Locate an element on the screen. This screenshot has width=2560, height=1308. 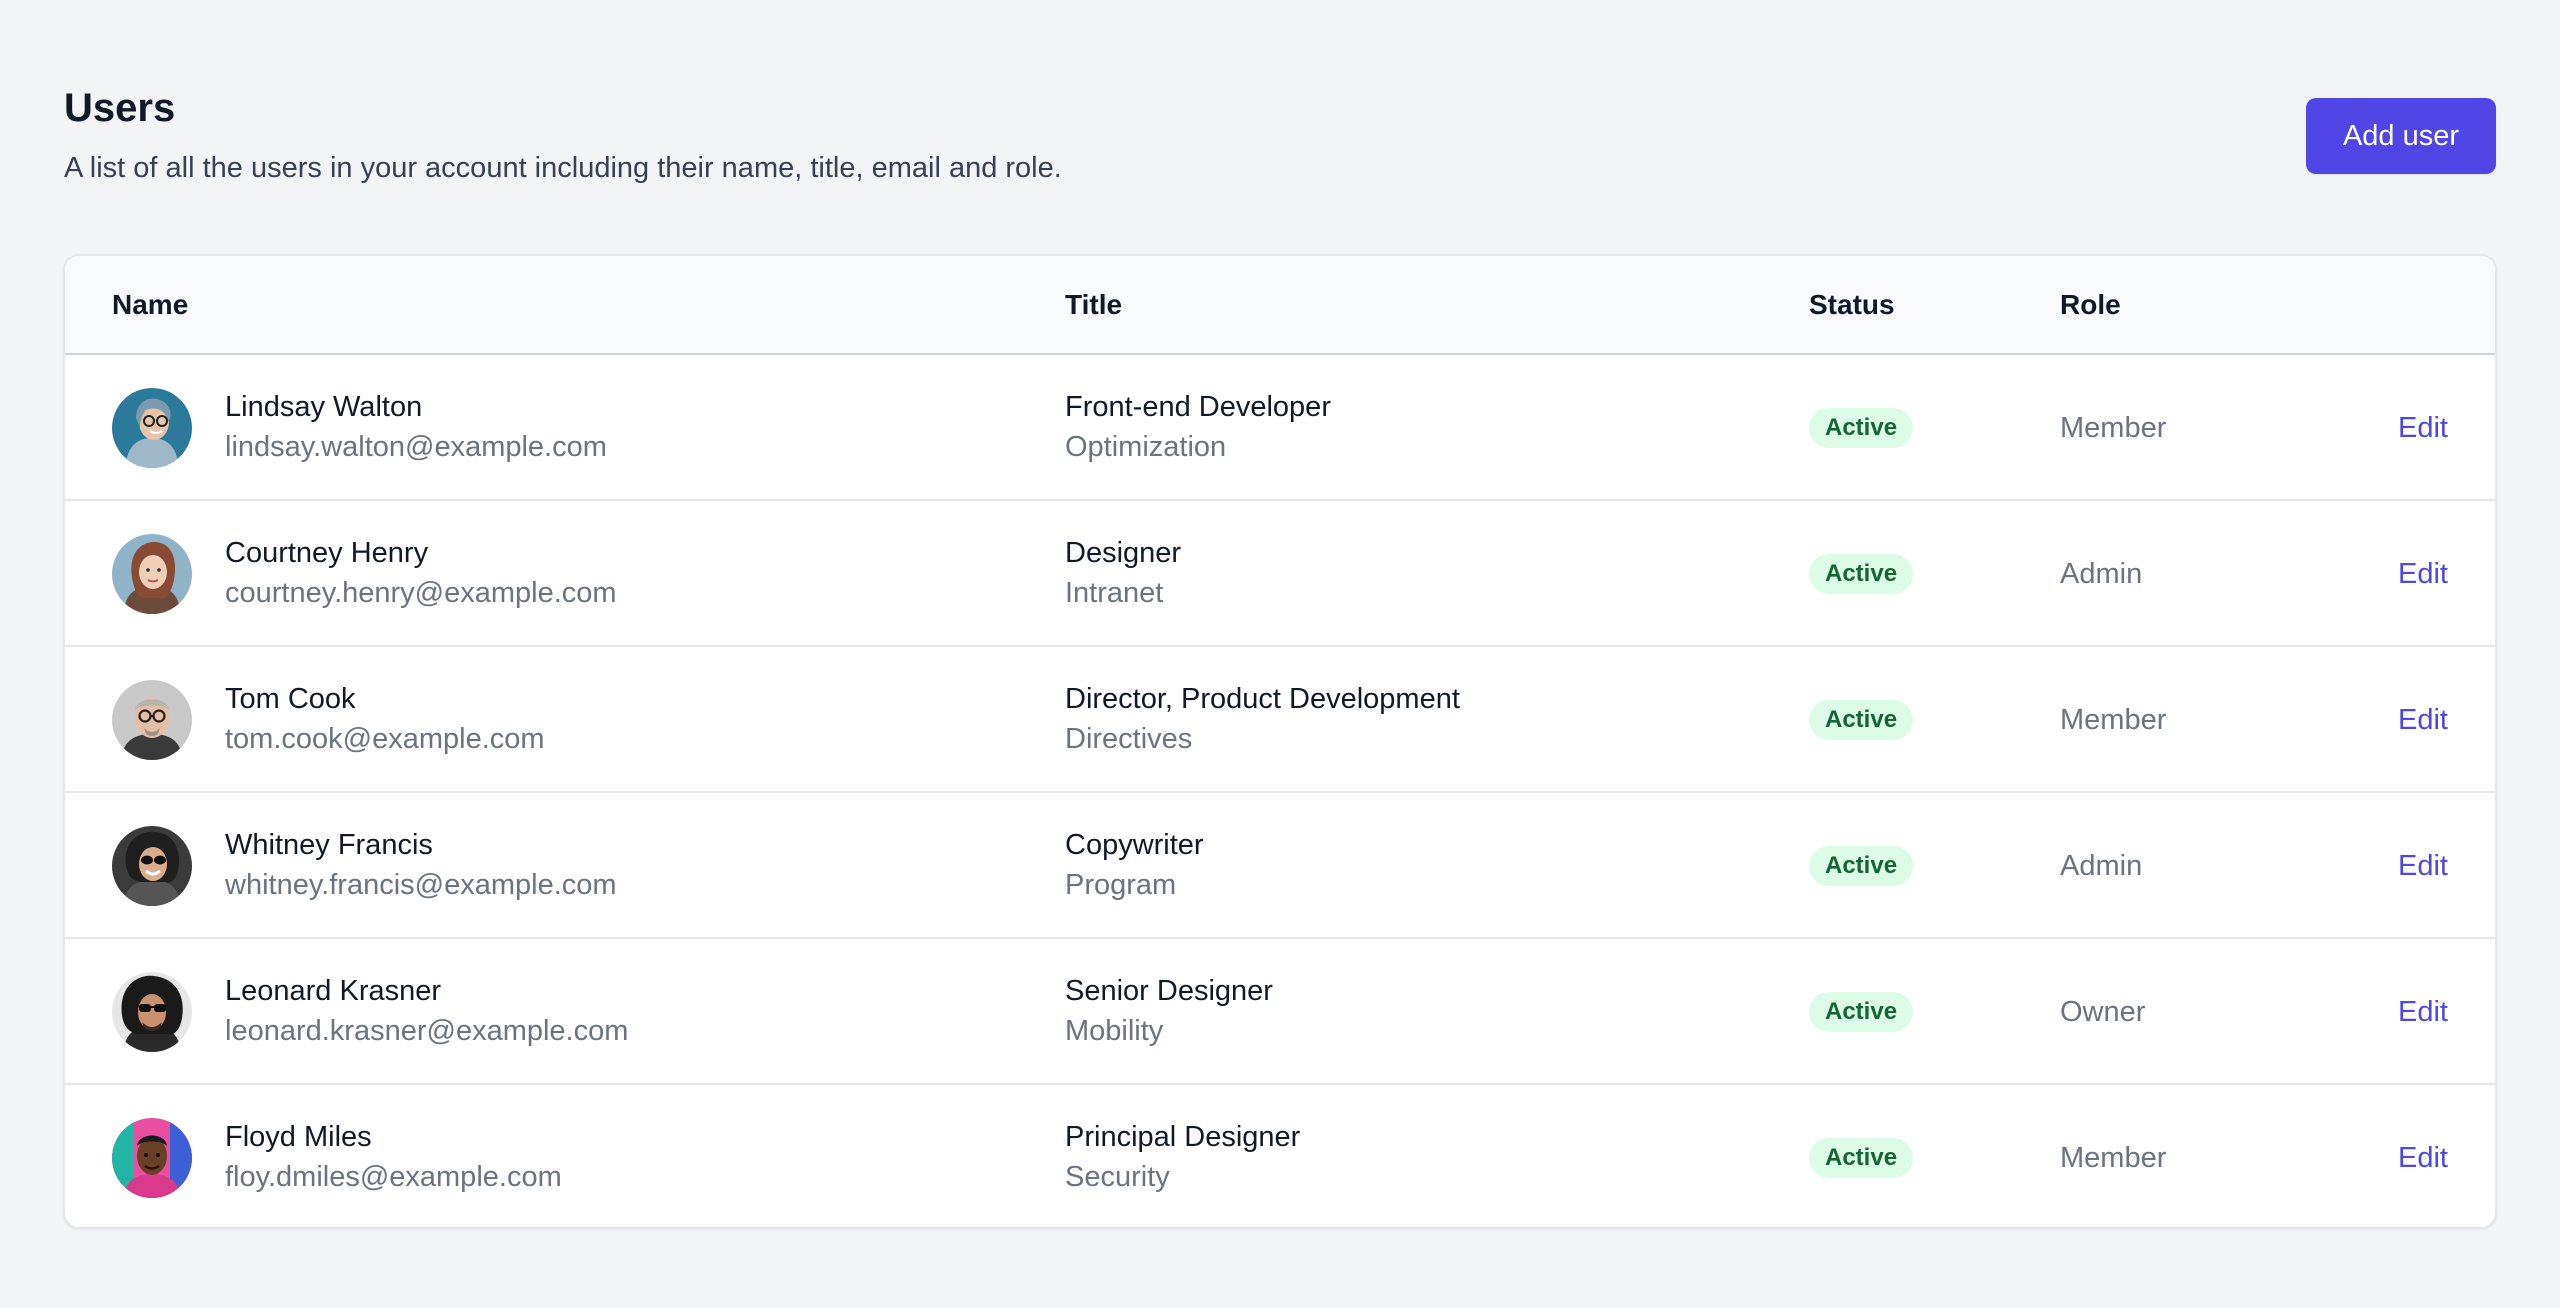
page-title: Users is located at coordinates (120, 108).